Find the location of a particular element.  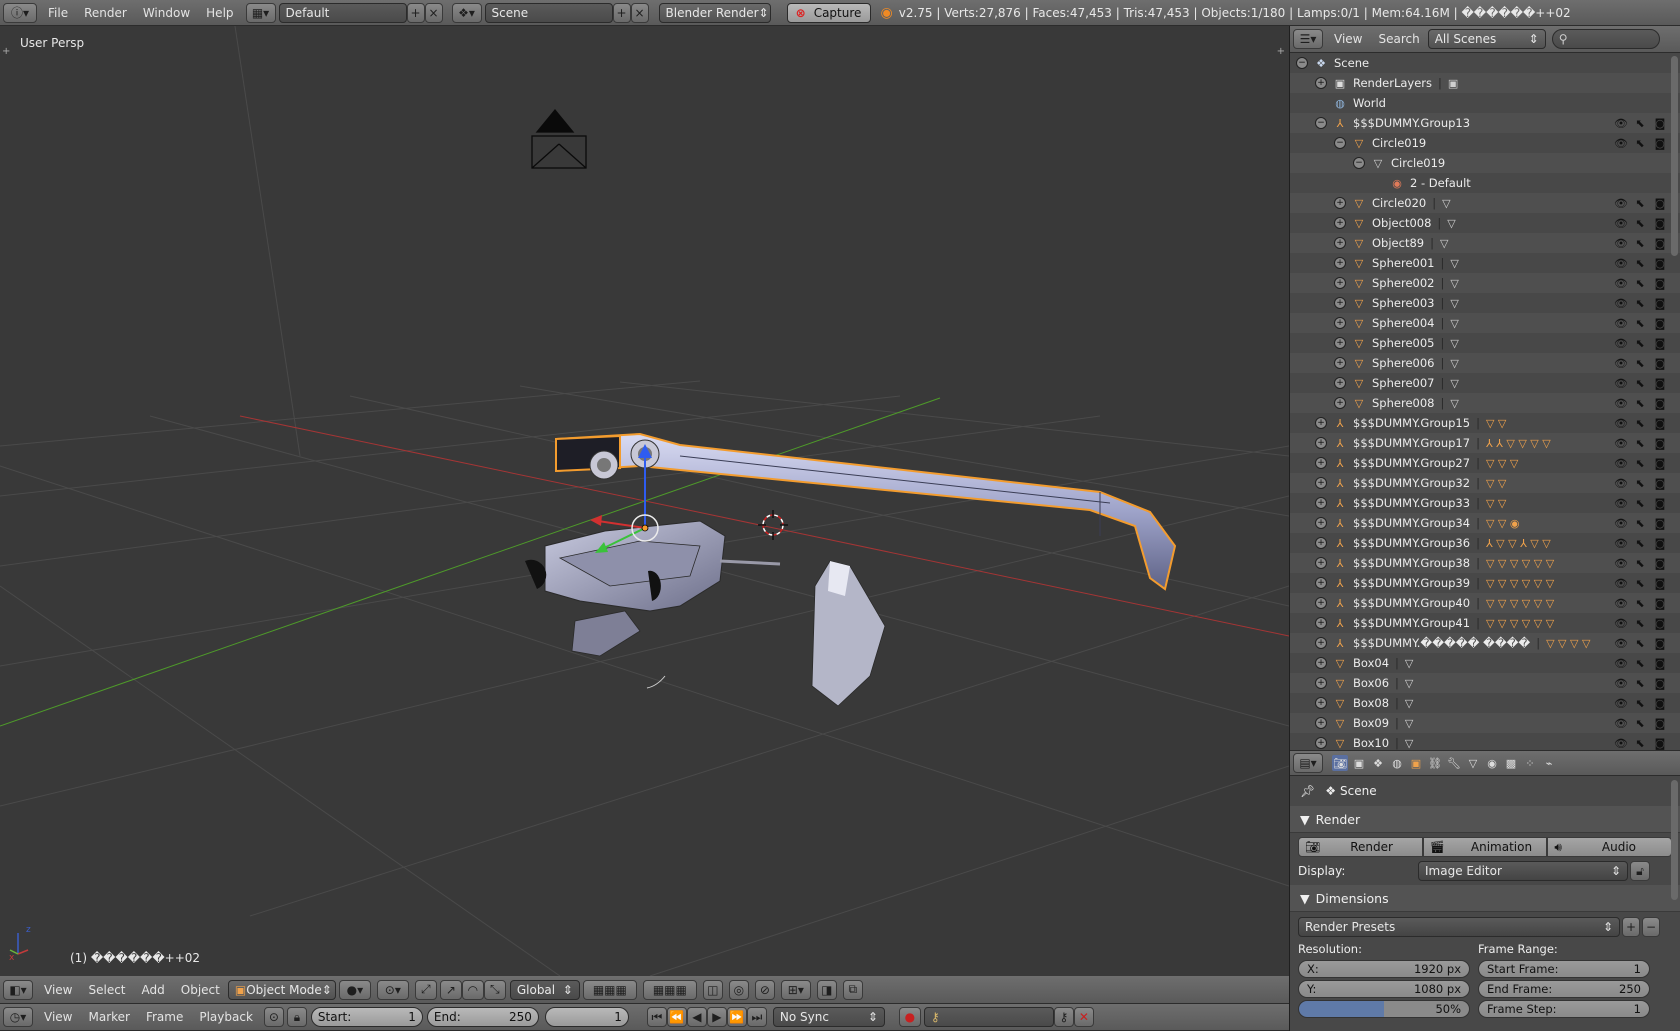

render-image-button: 📷︎ Render is located at coordinates (1360, 847).